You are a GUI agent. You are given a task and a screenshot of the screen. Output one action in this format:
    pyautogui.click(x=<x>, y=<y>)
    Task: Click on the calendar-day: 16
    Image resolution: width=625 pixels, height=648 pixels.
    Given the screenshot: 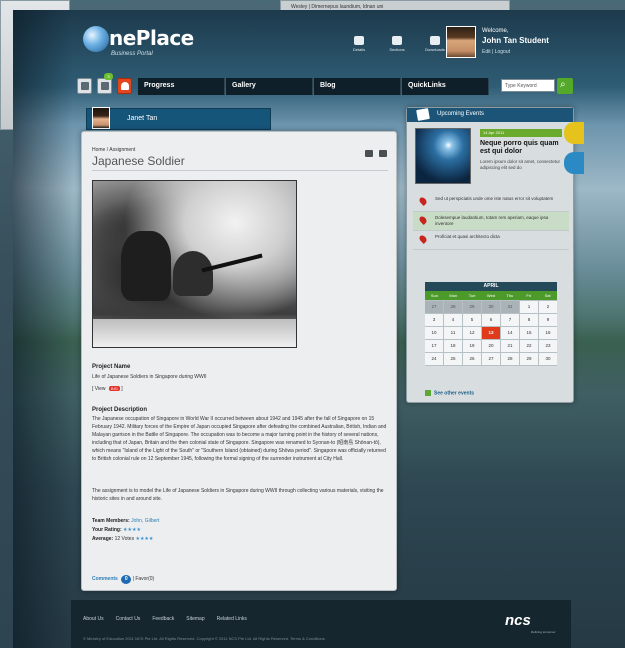 What is the action you would take?
    pyautogui.click(x=548, y=333)
    